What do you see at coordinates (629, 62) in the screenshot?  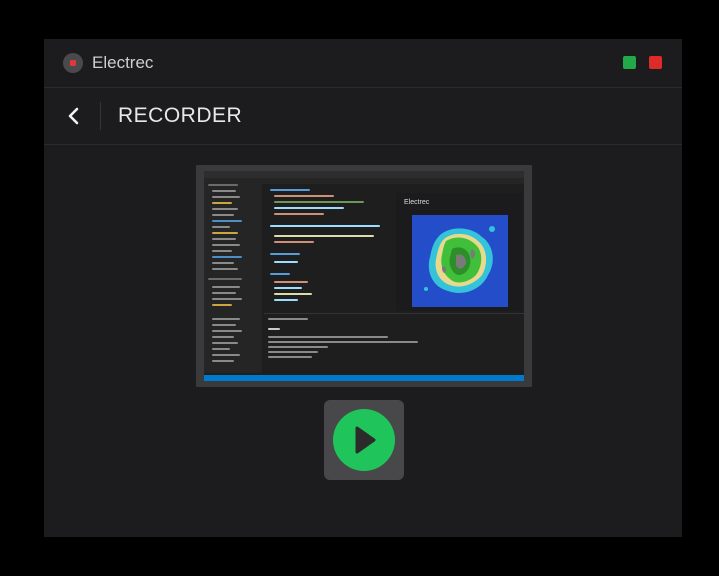 I see `maximize-button` at bounding box center [629, 62].